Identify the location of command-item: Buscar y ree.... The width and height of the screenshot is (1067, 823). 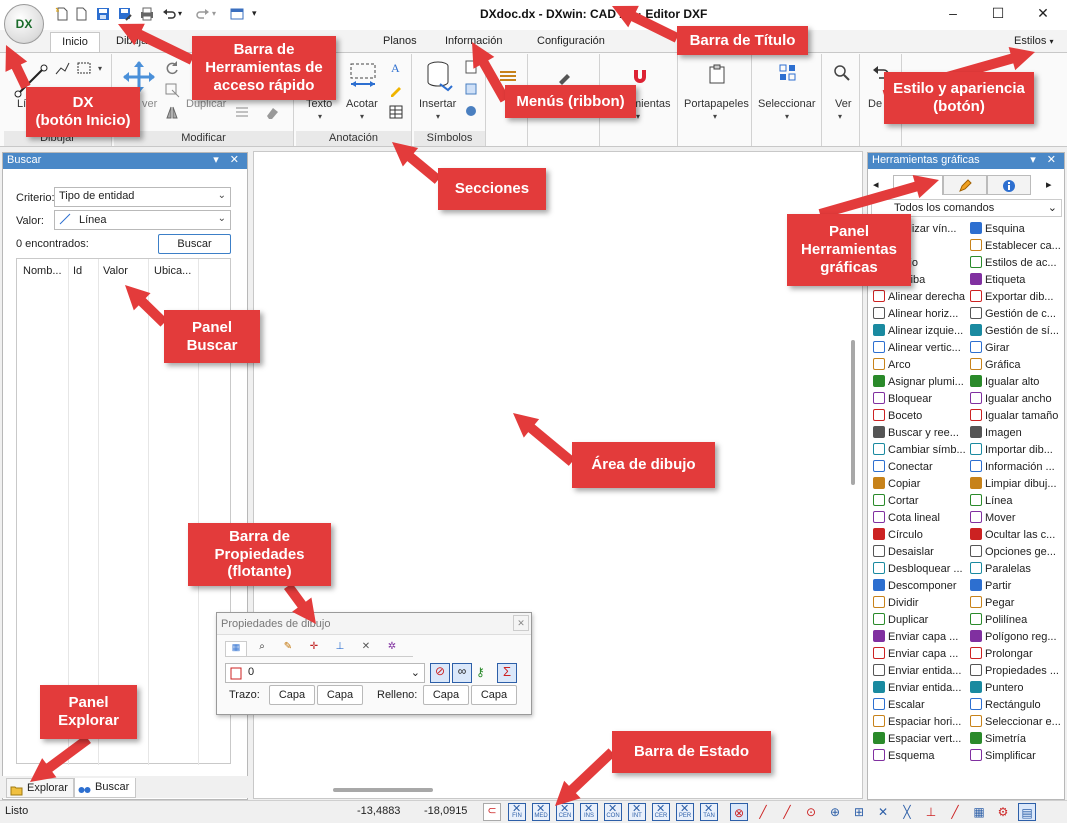
(916, 433).